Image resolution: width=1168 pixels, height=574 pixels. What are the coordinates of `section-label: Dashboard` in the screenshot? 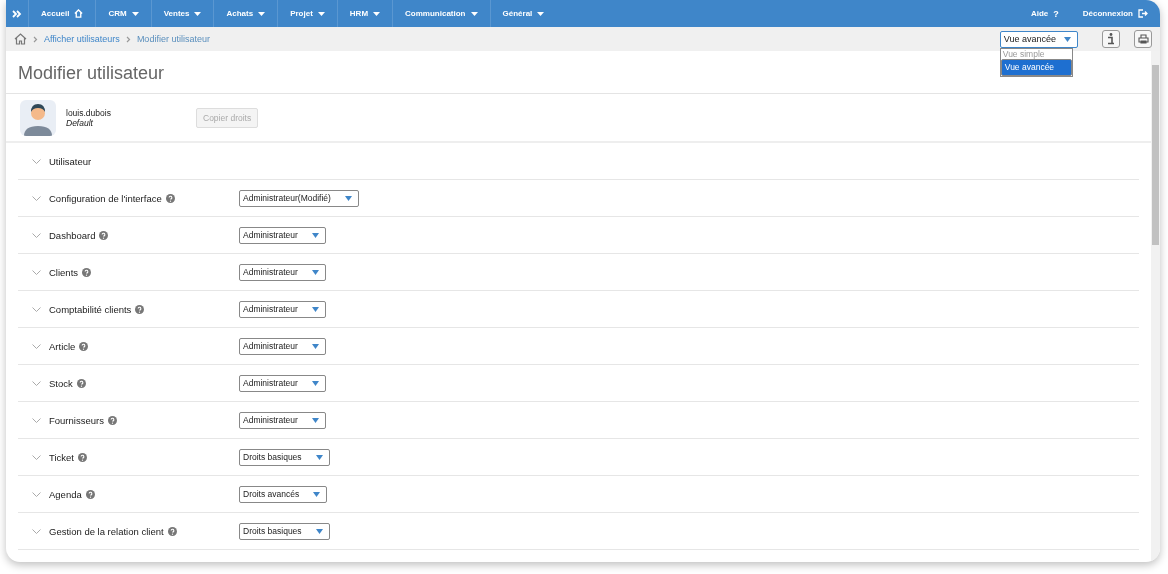 It's located at (72, 235).